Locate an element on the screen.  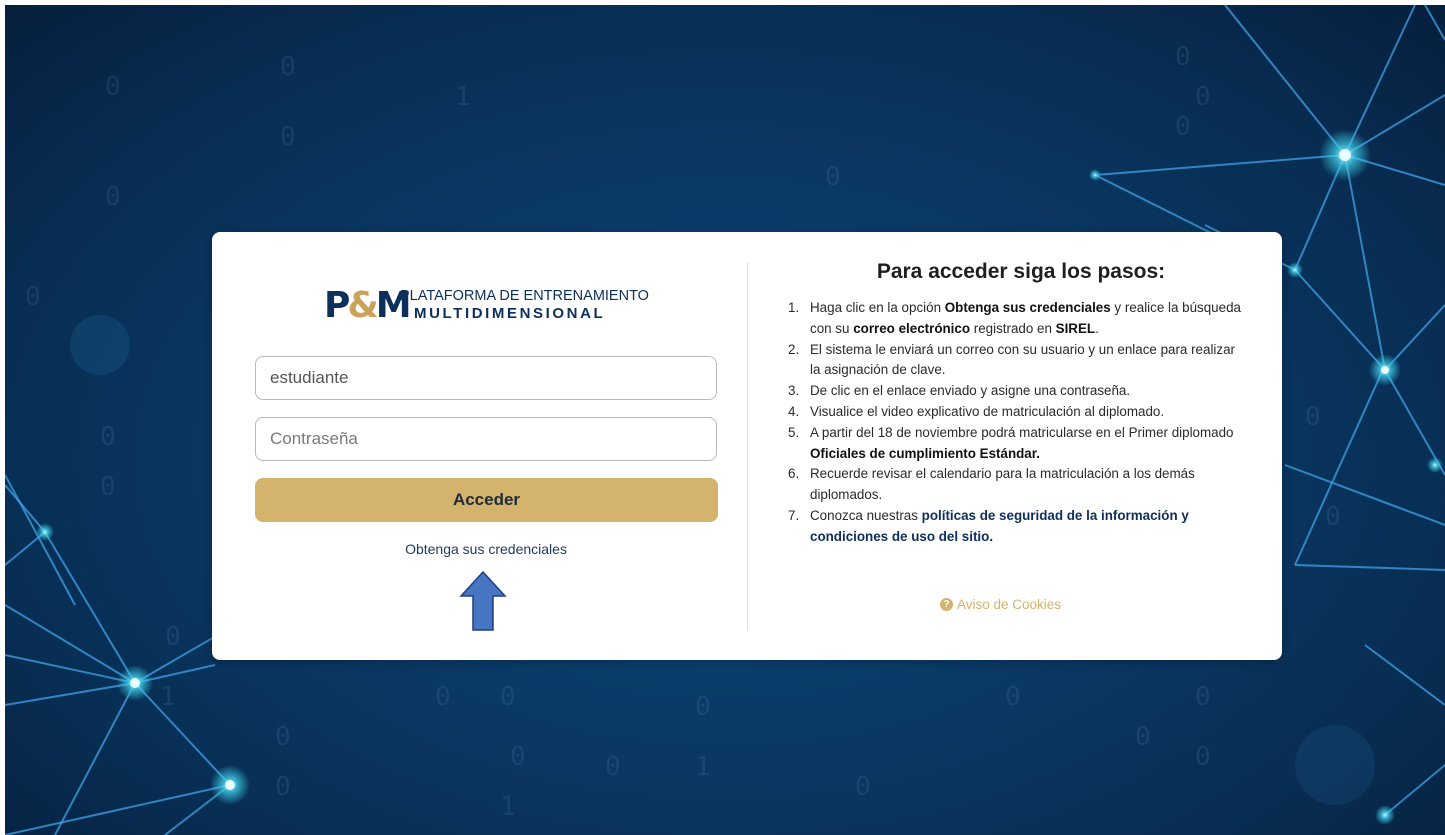
card-divider is located at coordinates (747, 446).